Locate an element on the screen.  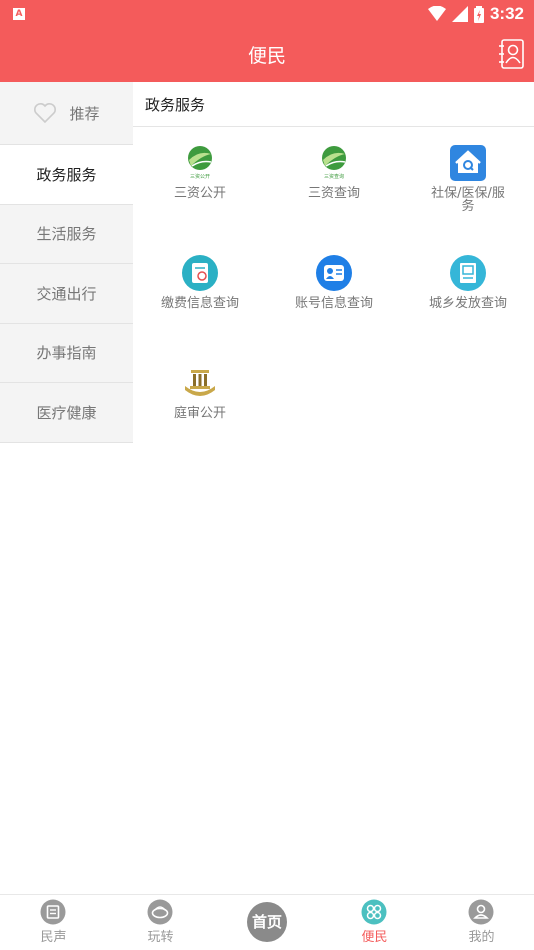
sanzi-leaf-icon: 三资公开 is located at coordinates (200, 163).